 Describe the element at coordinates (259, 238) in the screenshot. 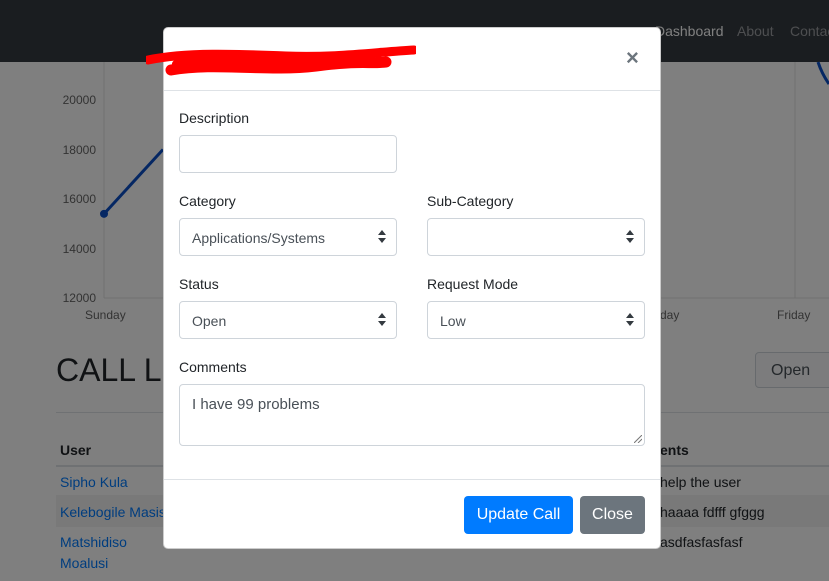

I see `category-select-value: Applications/Systems` at that location.